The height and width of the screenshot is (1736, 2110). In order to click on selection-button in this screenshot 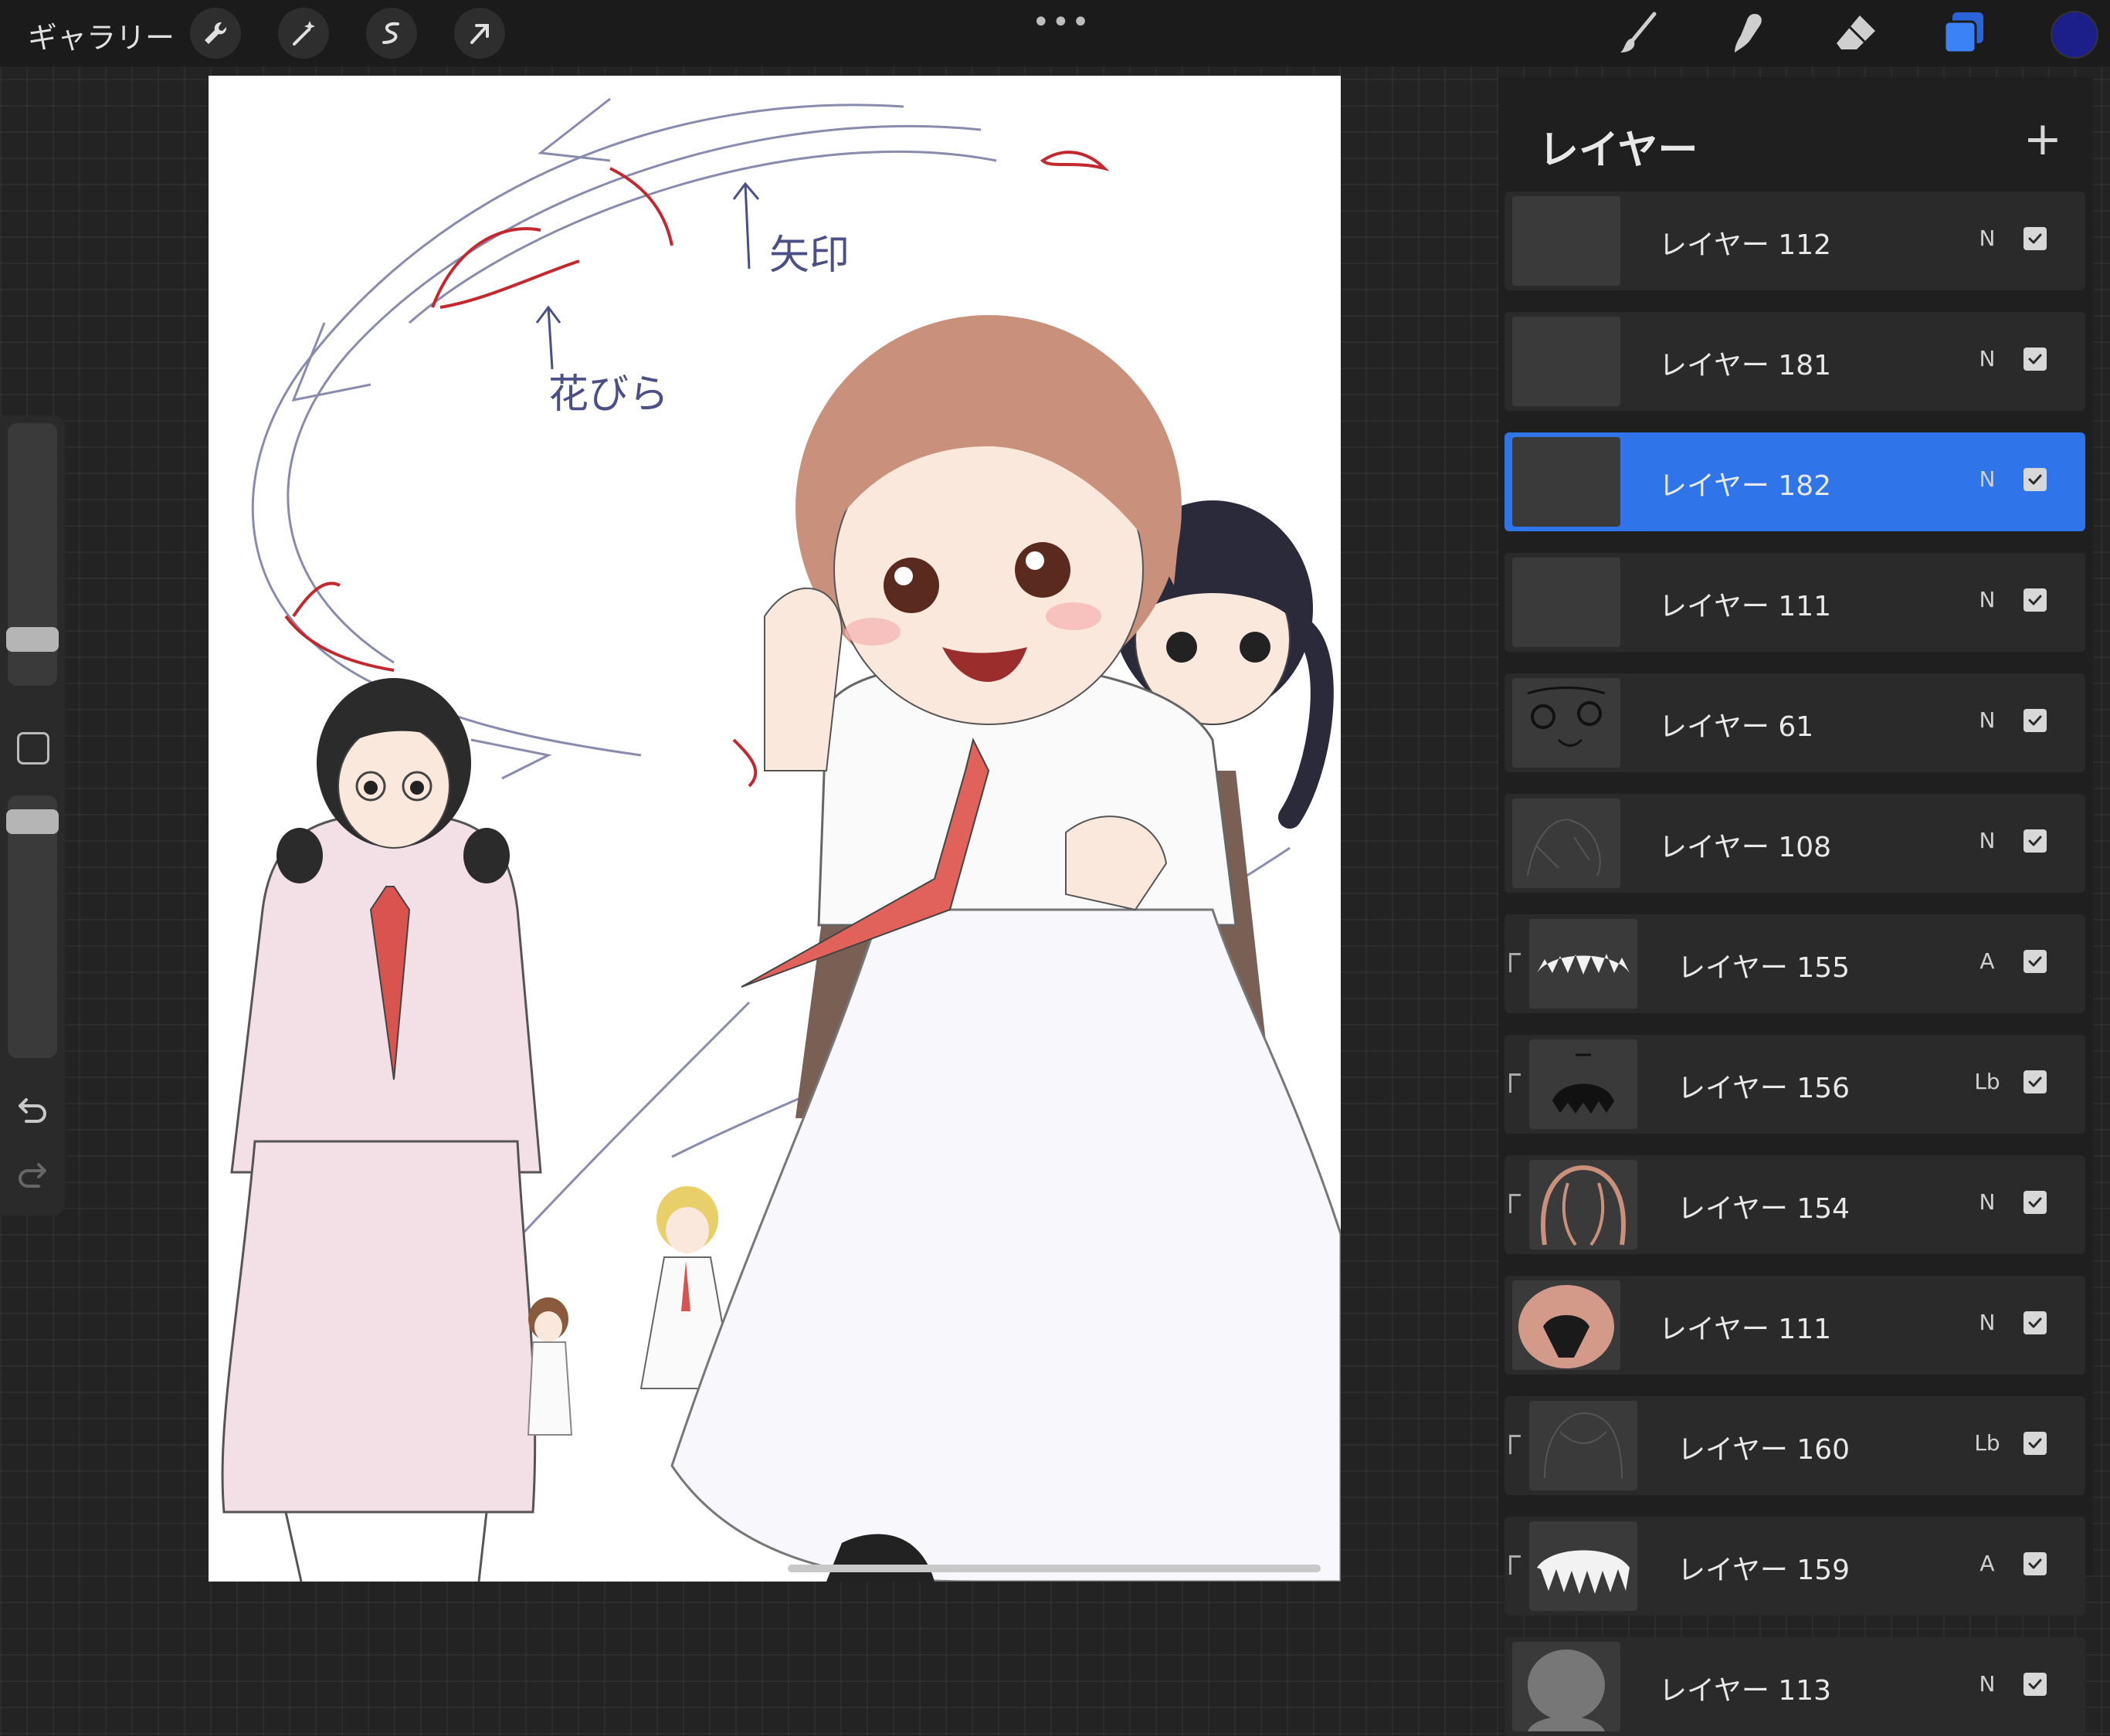, I will do `click(391, 33)`.